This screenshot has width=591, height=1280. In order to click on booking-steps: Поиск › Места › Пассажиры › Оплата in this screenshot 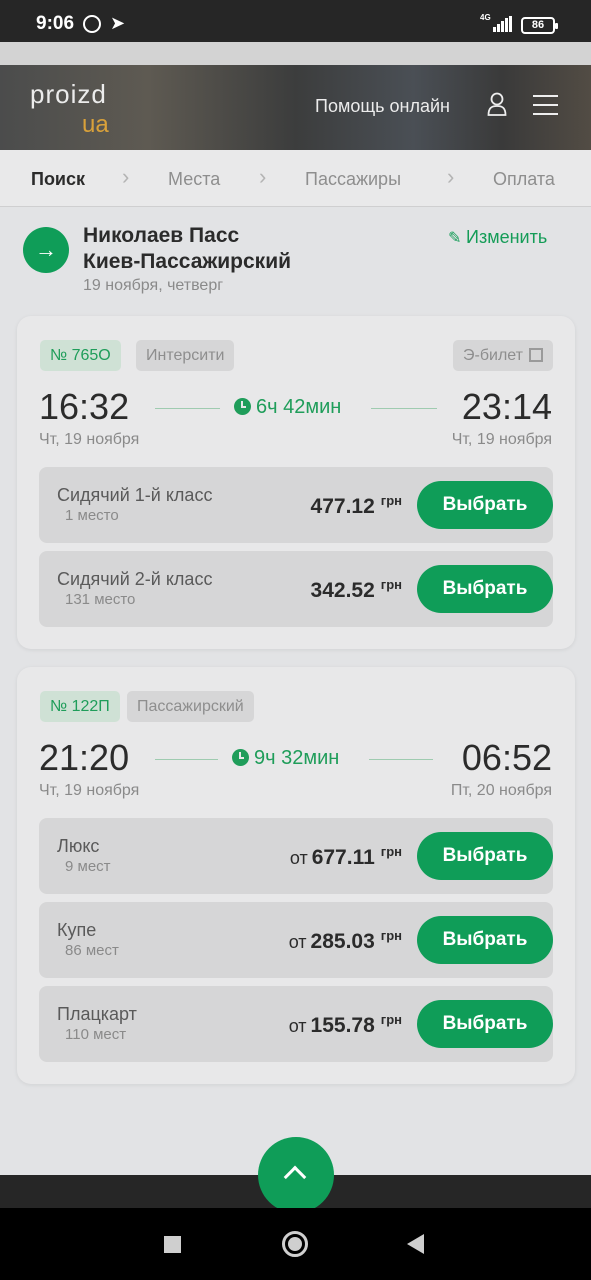, I will do `click(295, 178)`.